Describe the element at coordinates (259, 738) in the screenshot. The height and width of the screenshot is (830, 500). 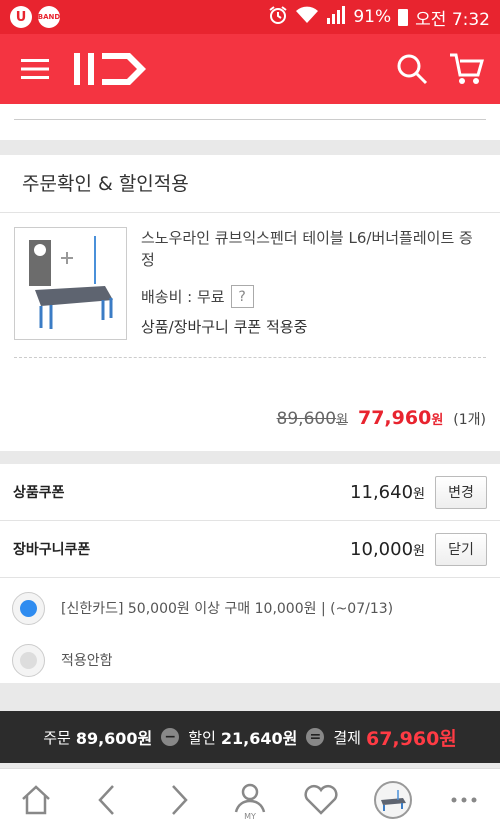
I see `discount-amount: 21,640원` at that location.